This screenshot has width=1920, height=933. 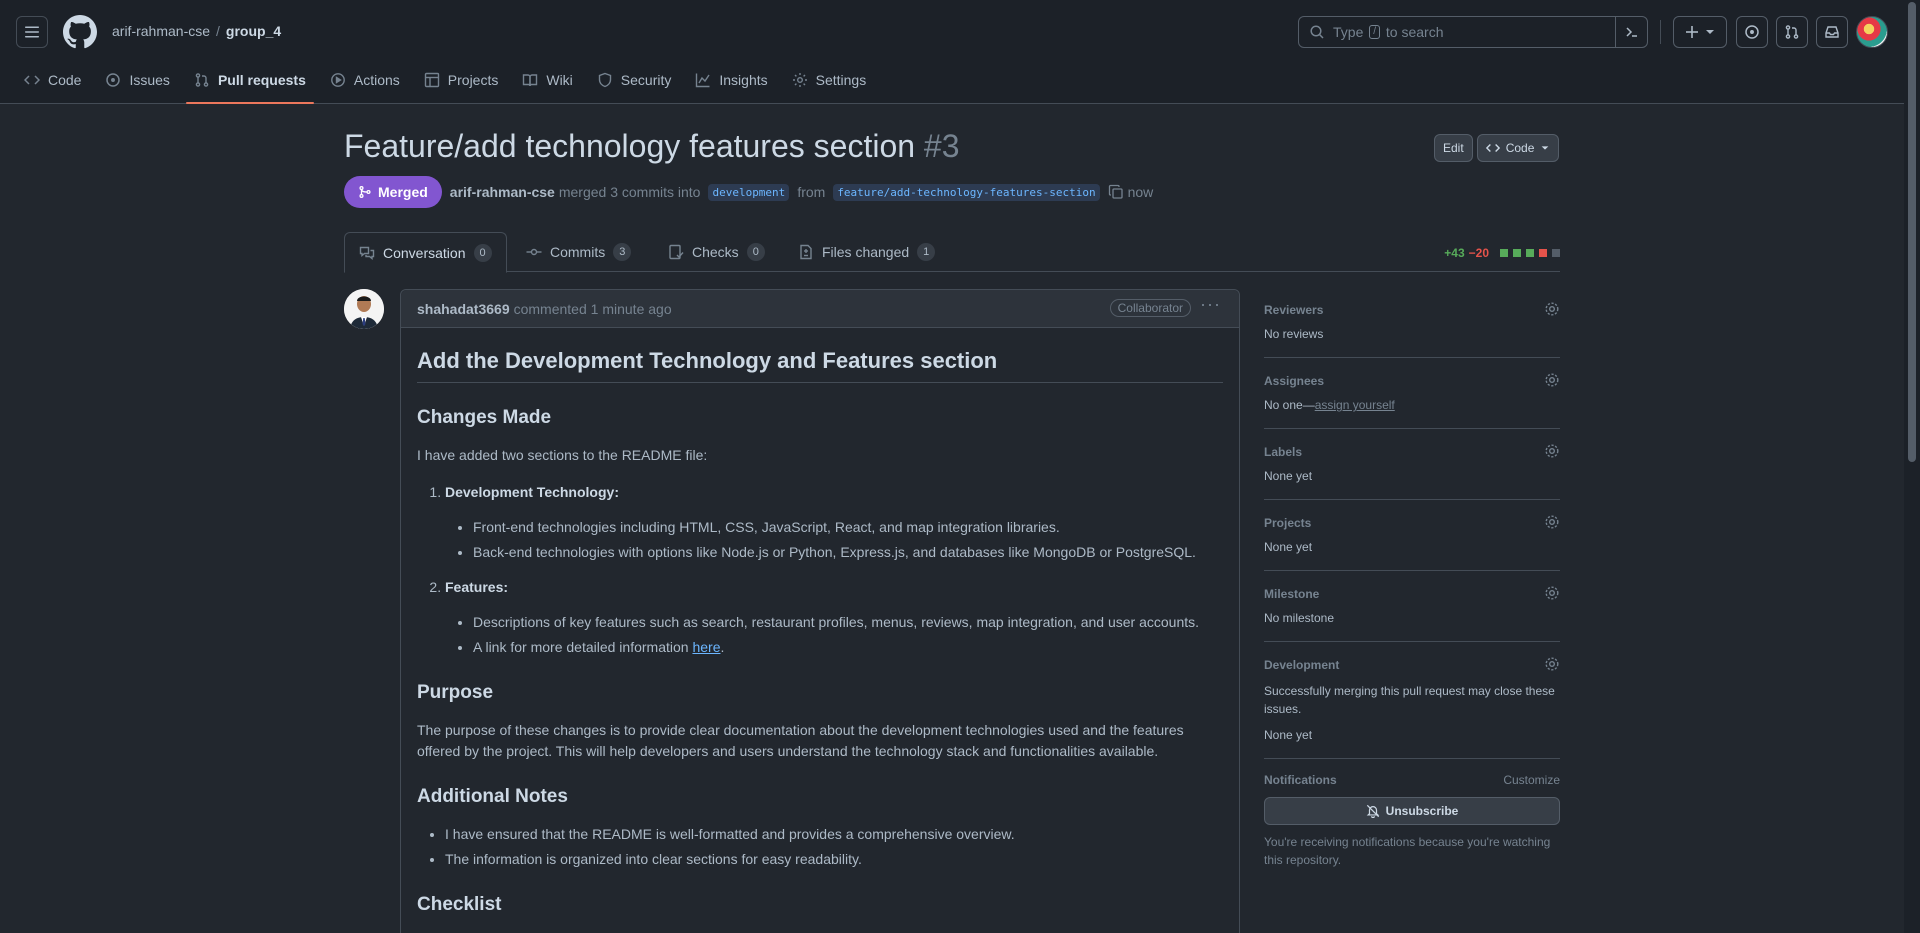 I want to click on menu-button, so click(x=32, y=32).